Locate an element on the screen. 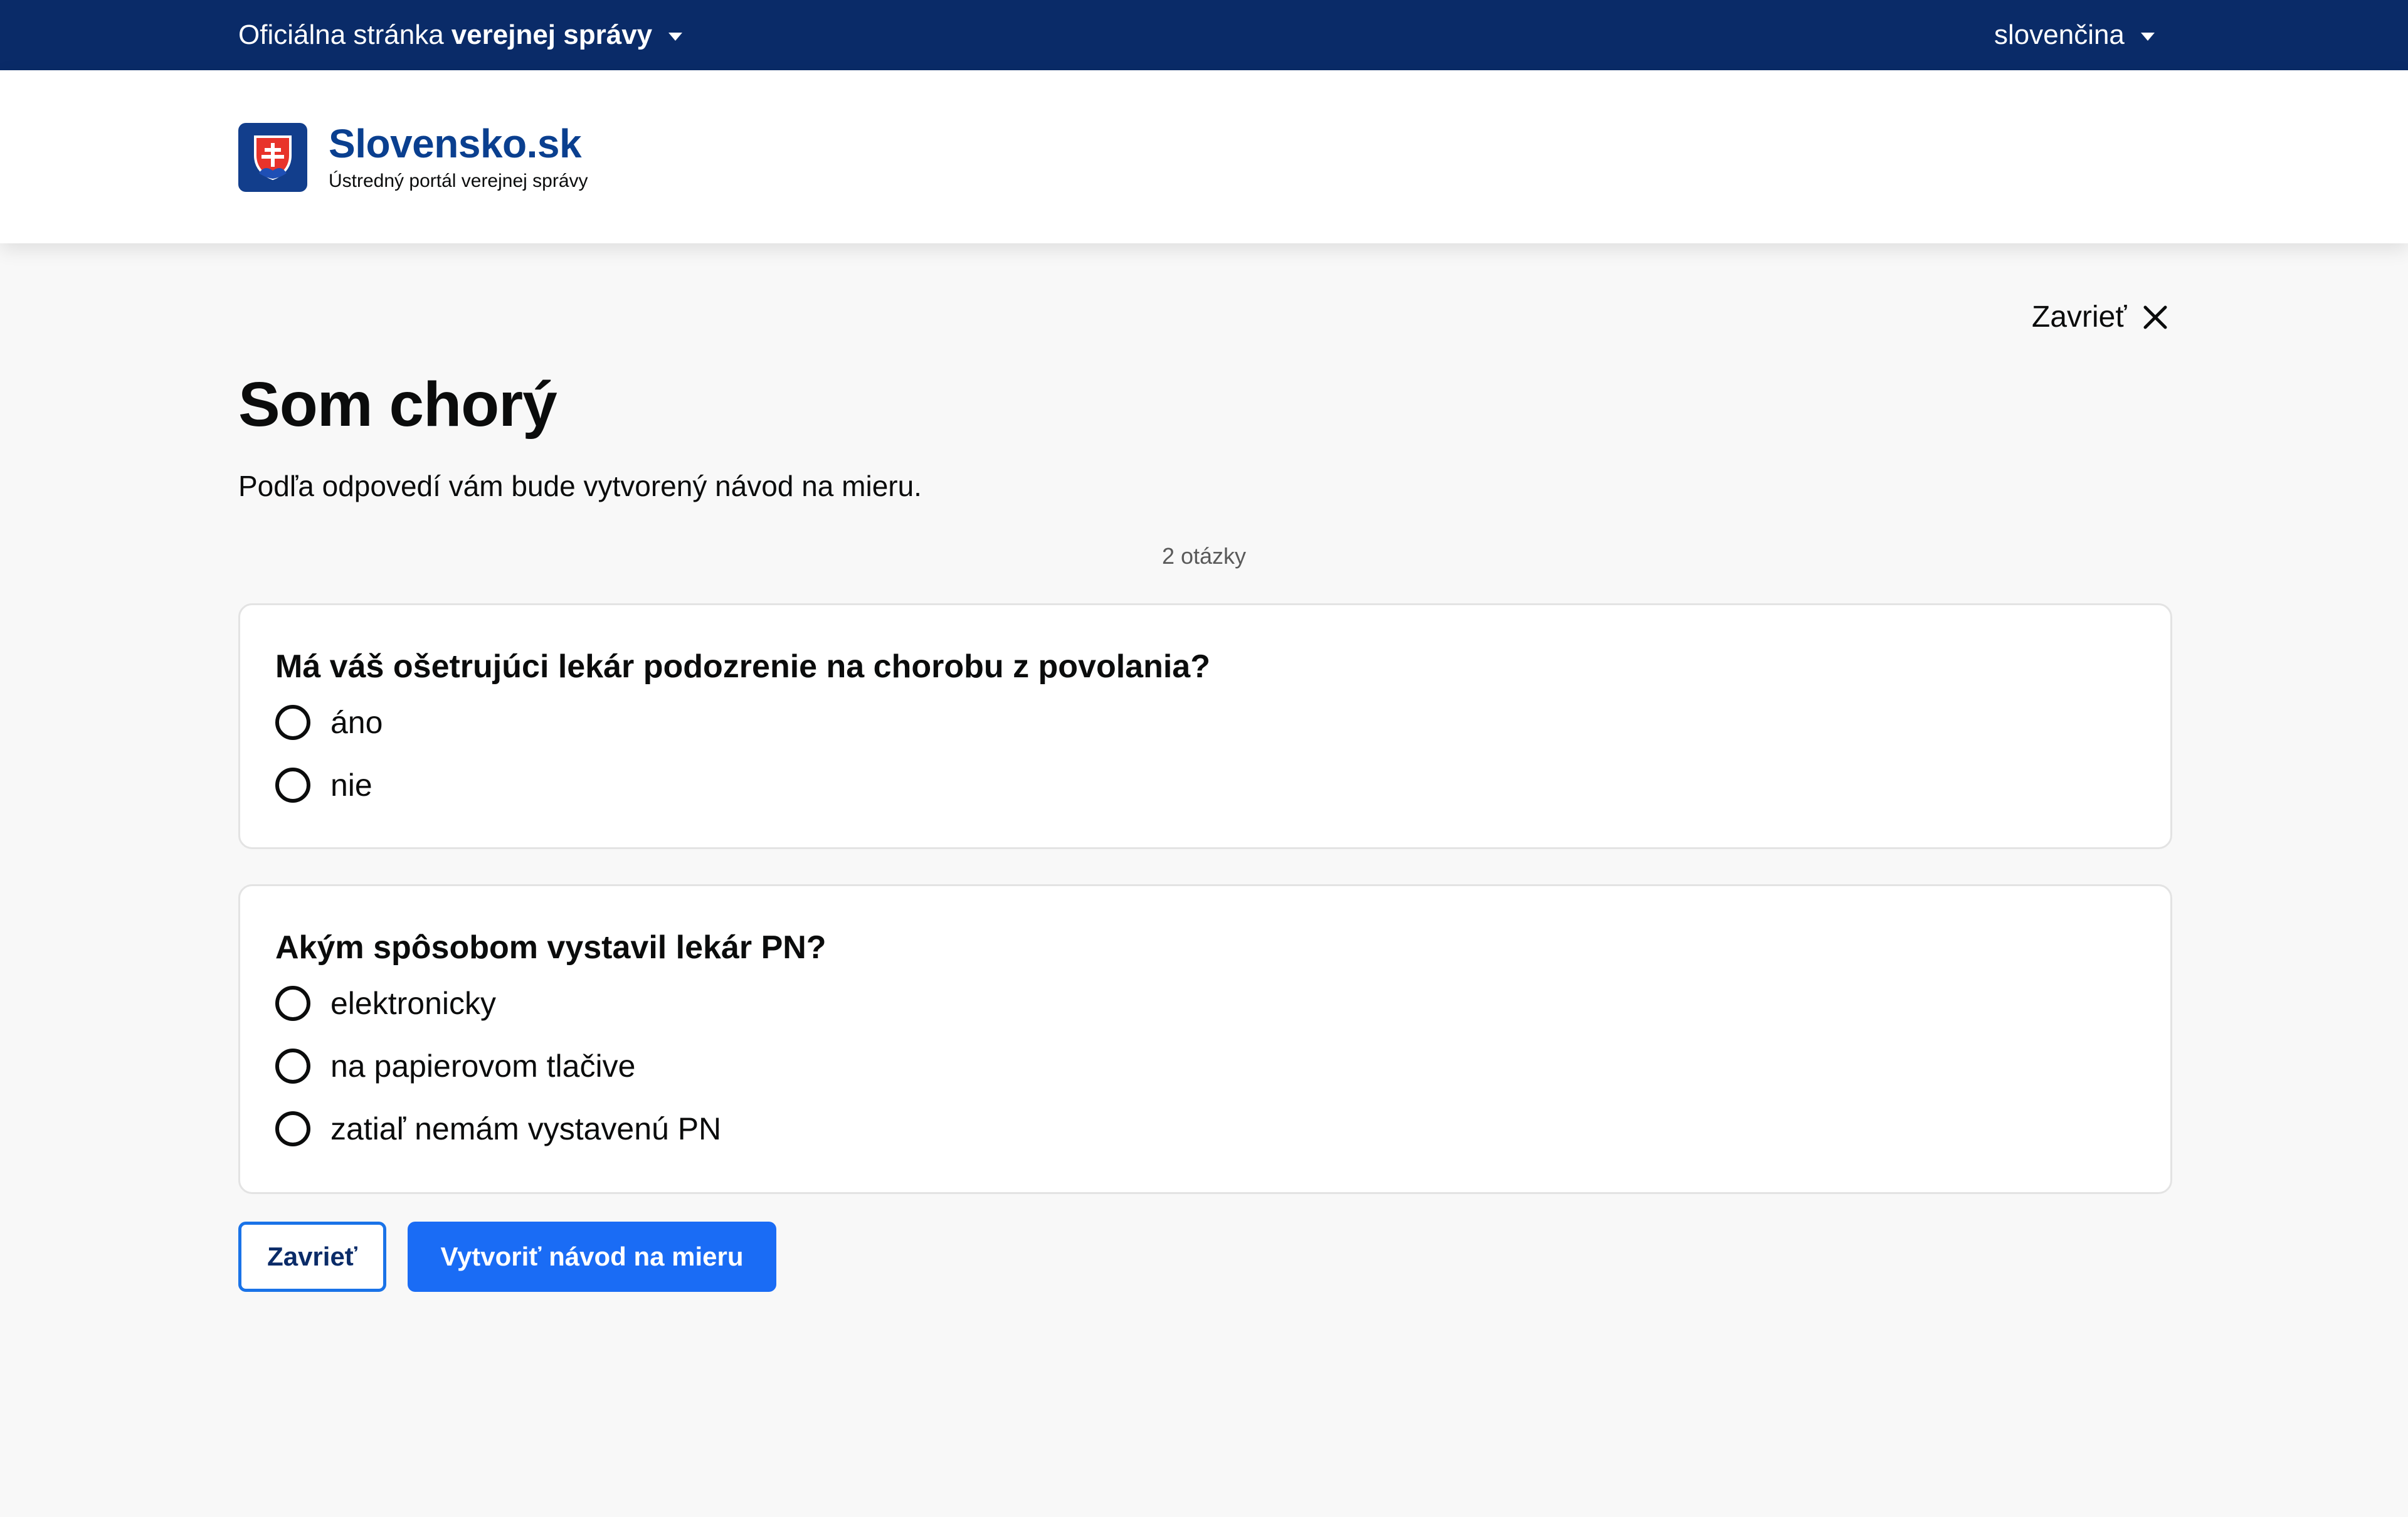  official-prefix: Oficiálna stránka is located at coordinates (341, 34).